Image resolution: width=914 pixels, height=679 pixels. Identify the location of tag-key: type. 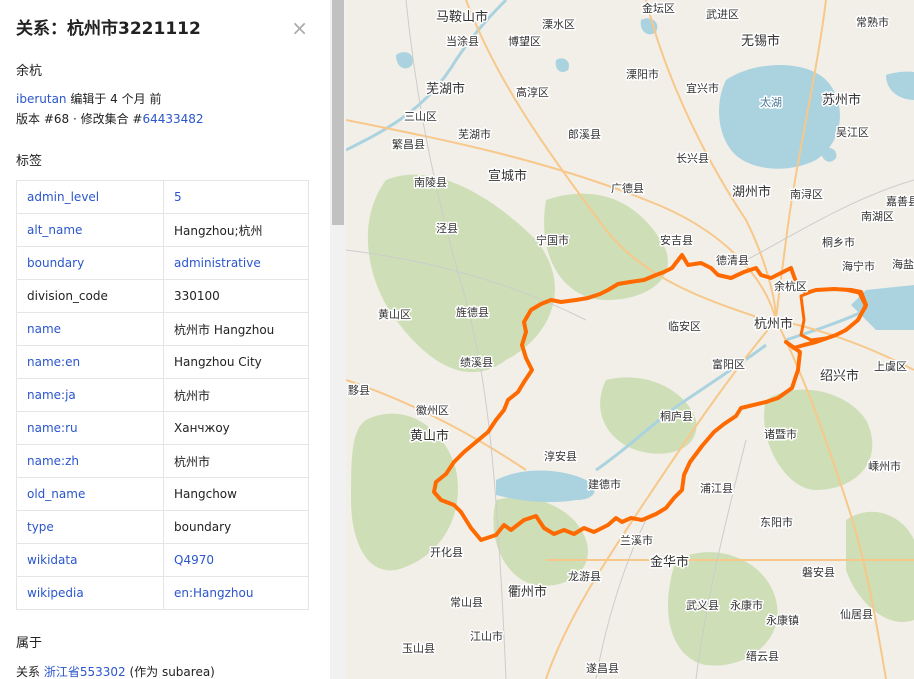
(90, 527).